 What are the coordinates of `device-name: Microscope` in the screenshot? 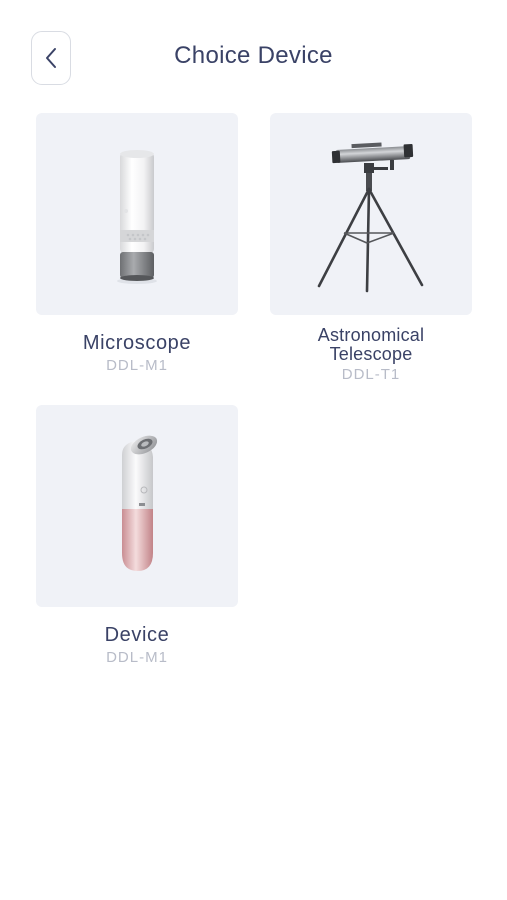 It's located at (137, 343).